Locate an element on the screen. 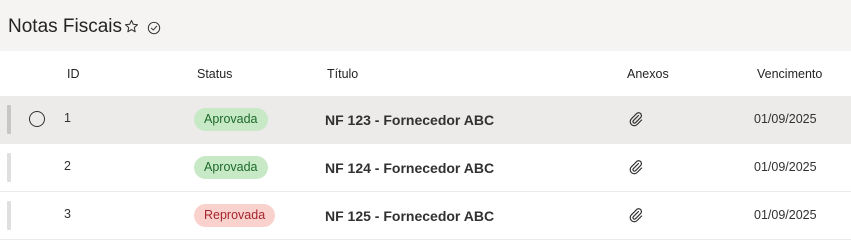 The height and width of the screenshot is (242, 851). column-header-id: ID is located at coordinates (73, 74).